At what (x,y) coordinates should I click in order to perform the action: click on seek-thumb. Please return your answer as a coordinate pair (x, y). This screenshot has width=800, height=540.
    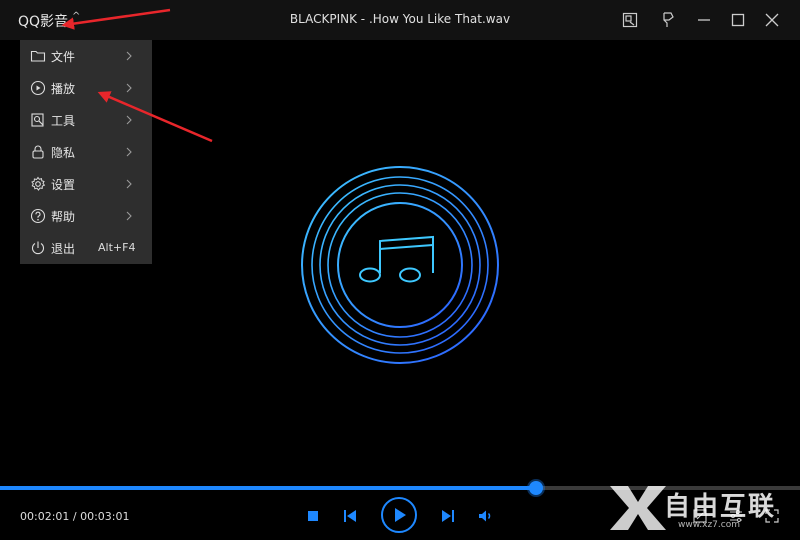
    Looking at the image, I should click on (536, 488).